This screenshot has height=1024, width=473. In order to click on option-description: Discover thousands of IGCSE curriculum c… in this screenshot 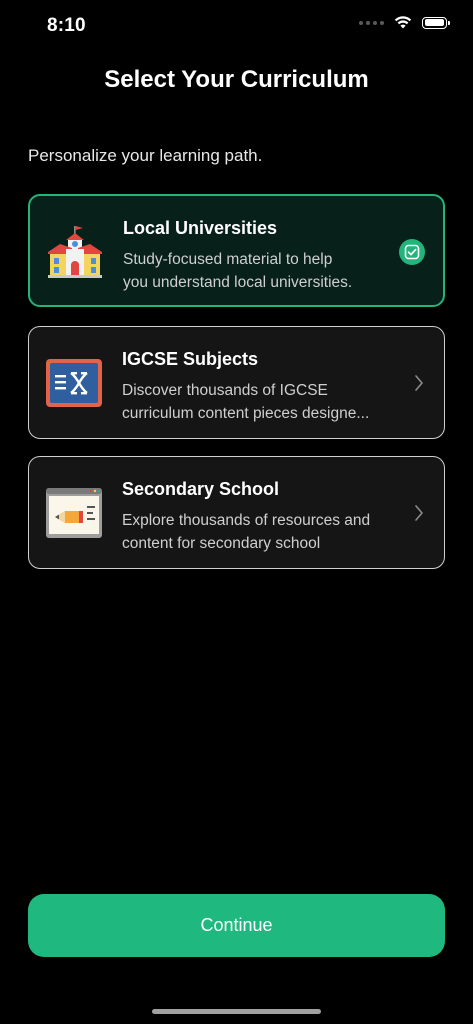, I will do `click(259, 402)`.